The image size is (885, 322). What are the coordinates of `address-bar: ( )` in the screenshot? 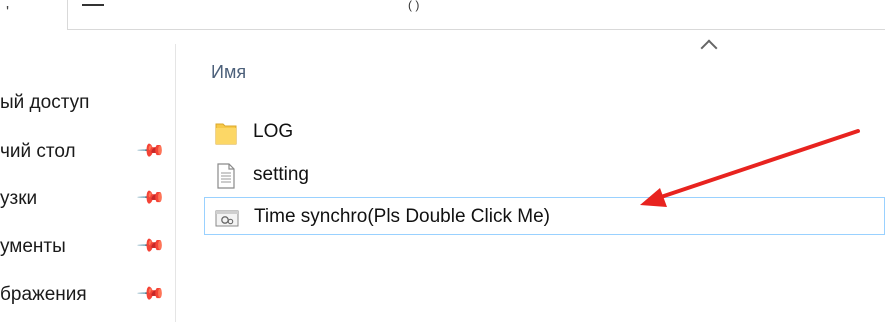 It's located at (476, 15).